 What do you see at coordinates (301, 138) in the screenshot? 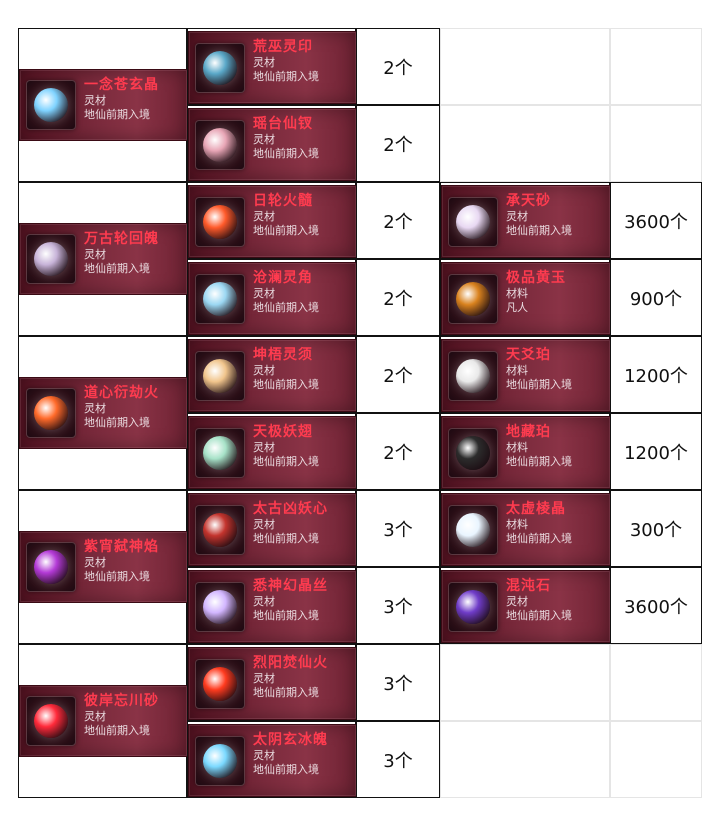
I see `item-text: 瑶台仙钗 灵材 地仙前期入境` at bounding box center [301, 138].